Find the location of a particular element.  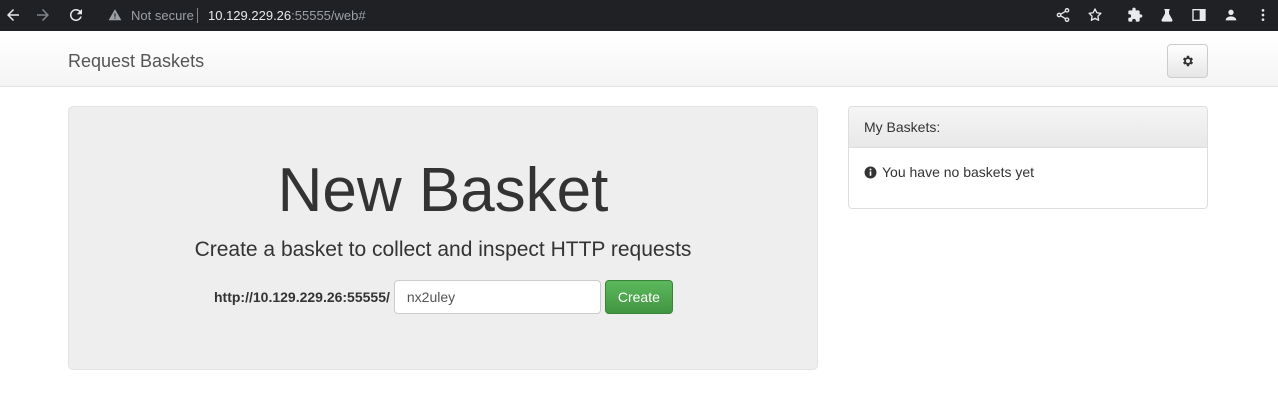

share-icon is located at coordinates (1063, 15).